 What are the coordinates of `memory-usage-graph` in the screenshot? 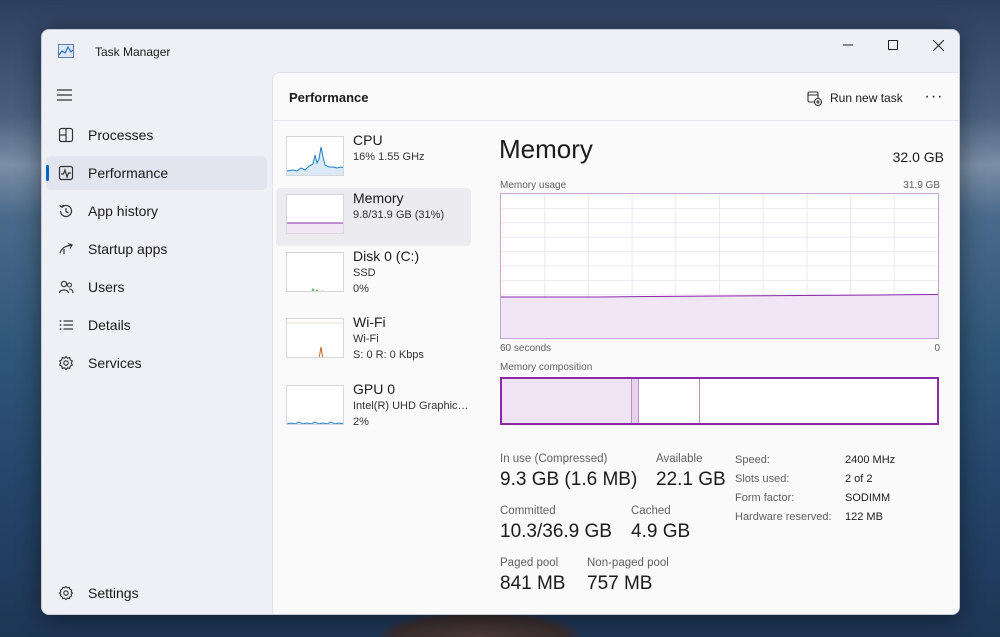 It's located at (719, 266).